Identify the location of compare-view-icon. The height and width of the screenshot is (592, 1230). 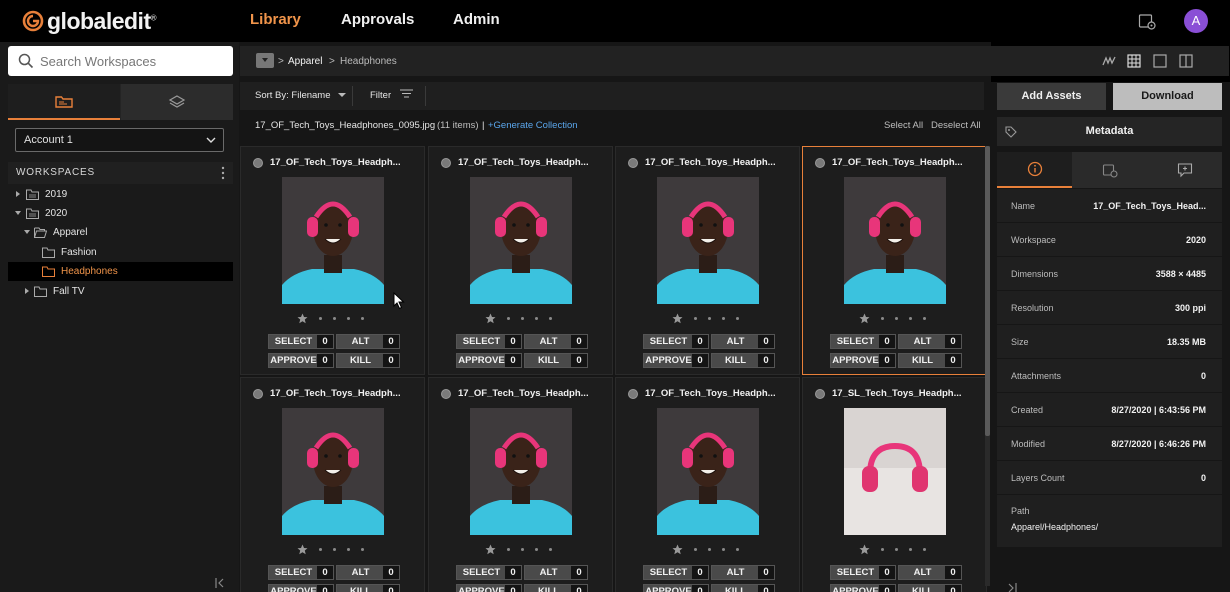
(1186, 61).